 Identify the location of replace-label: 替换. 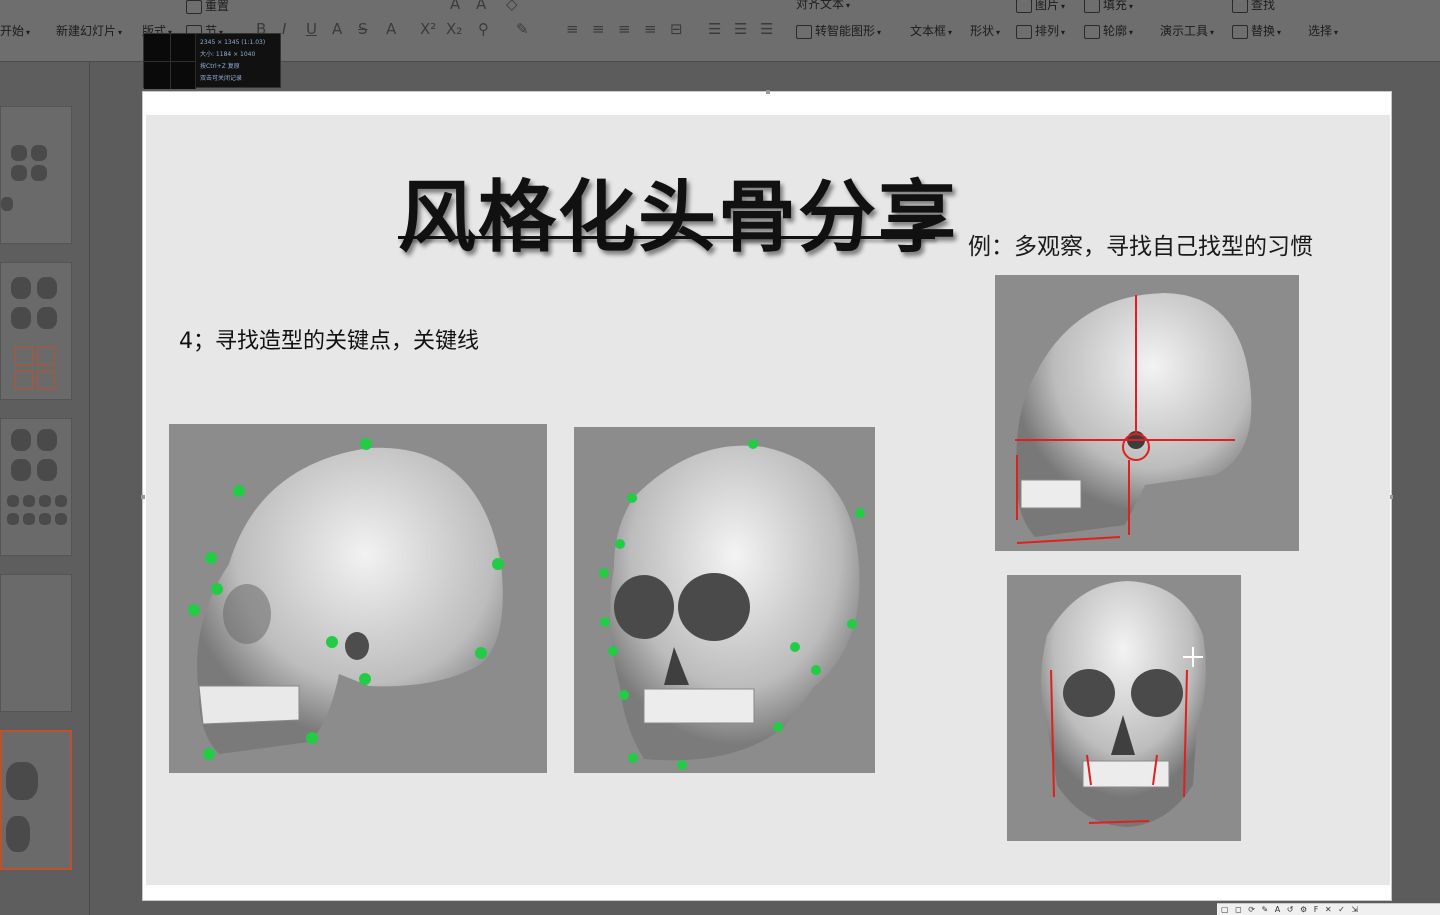
(1263, 31).